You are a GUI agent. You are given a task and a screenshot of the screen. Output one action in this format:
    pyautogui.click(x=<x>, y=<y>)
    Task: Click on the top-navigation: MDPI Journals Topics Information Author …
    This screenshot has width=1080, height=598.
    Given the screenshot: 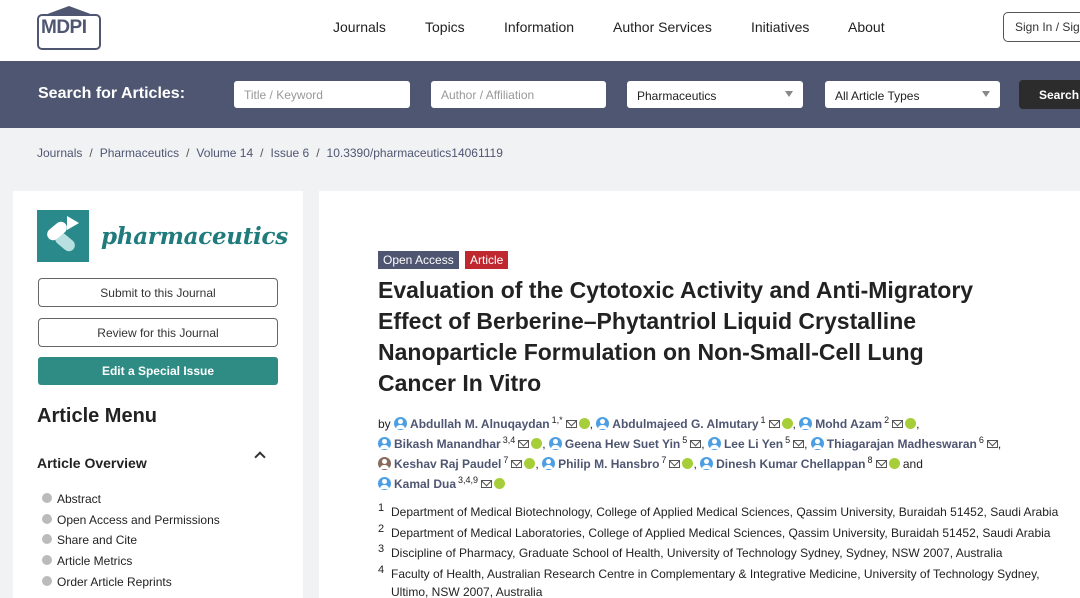 What is the action you would take?
    pyautogui.click(x=540, y=30)
    